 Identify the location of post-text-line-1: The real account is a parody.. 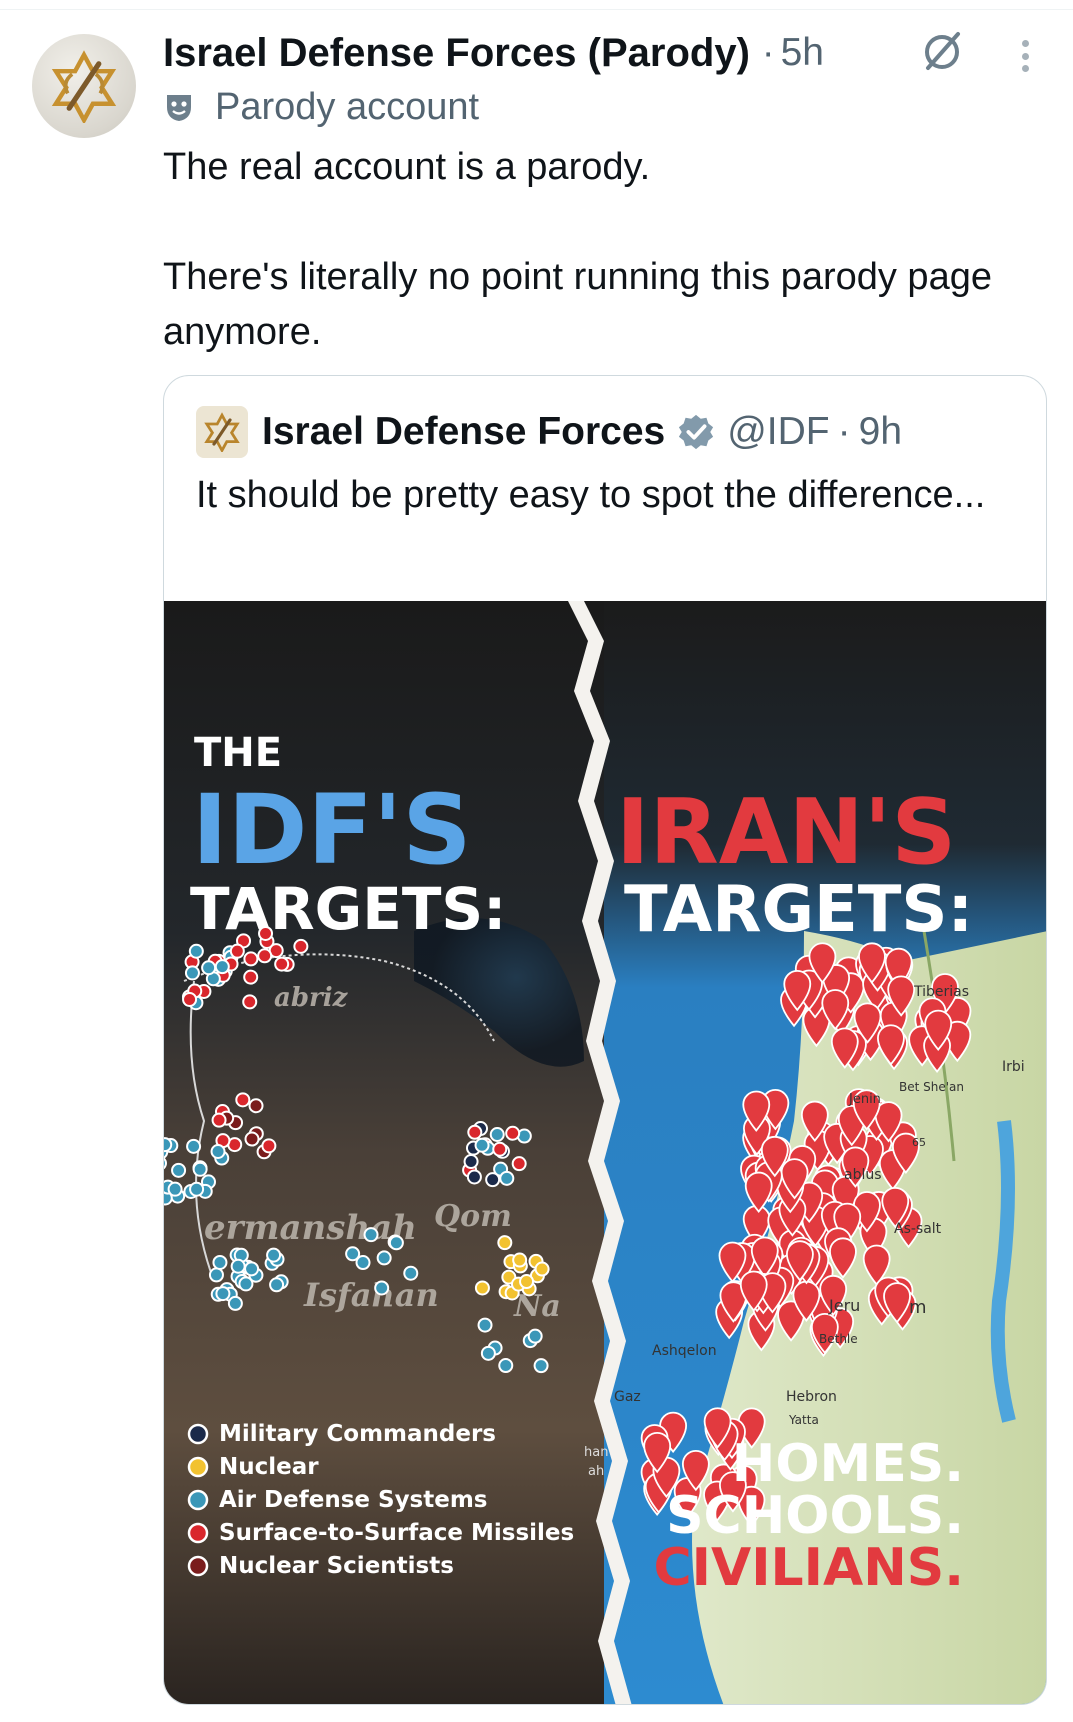
(407, 167).